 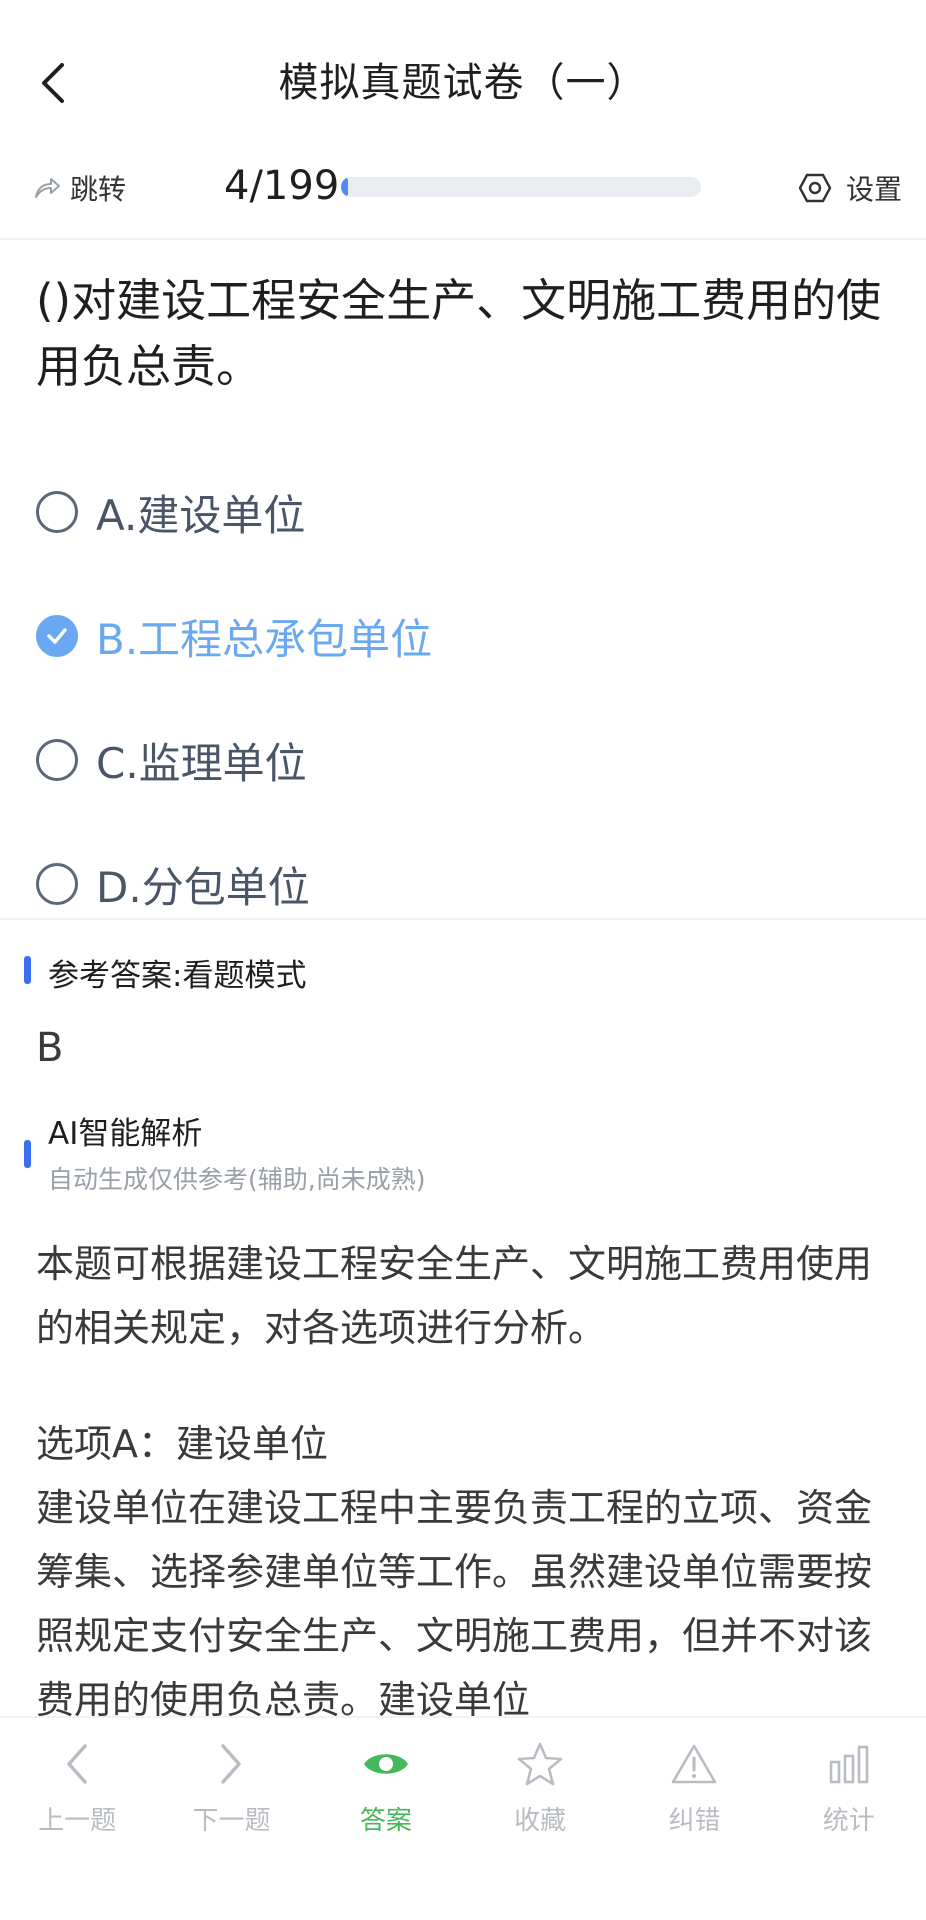 I want to click on nav-label: 答案, so click(x=385, y=1821).